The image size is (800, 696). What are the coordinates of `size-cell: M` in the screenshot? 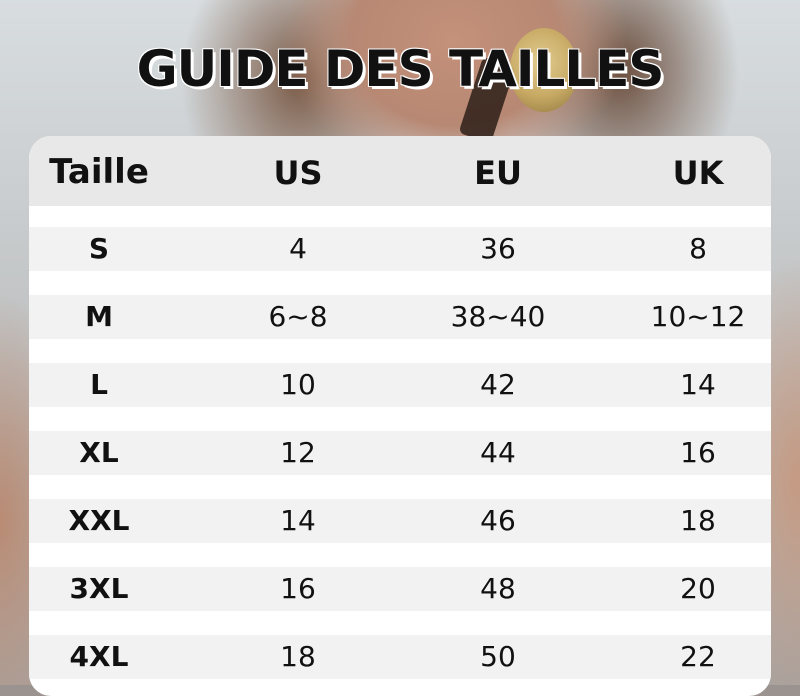 It's located at (99, 316).